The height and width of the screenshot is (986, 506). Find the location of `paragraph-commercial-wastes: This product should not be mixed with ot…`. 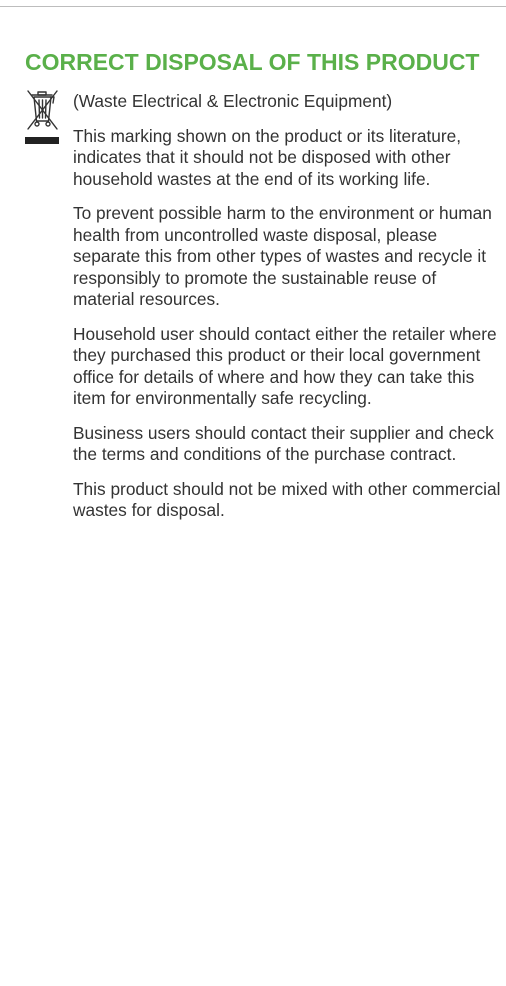

paragraph-commercial-wastes: This product should not be mixed with ot… is located at coordinates (287, 499).